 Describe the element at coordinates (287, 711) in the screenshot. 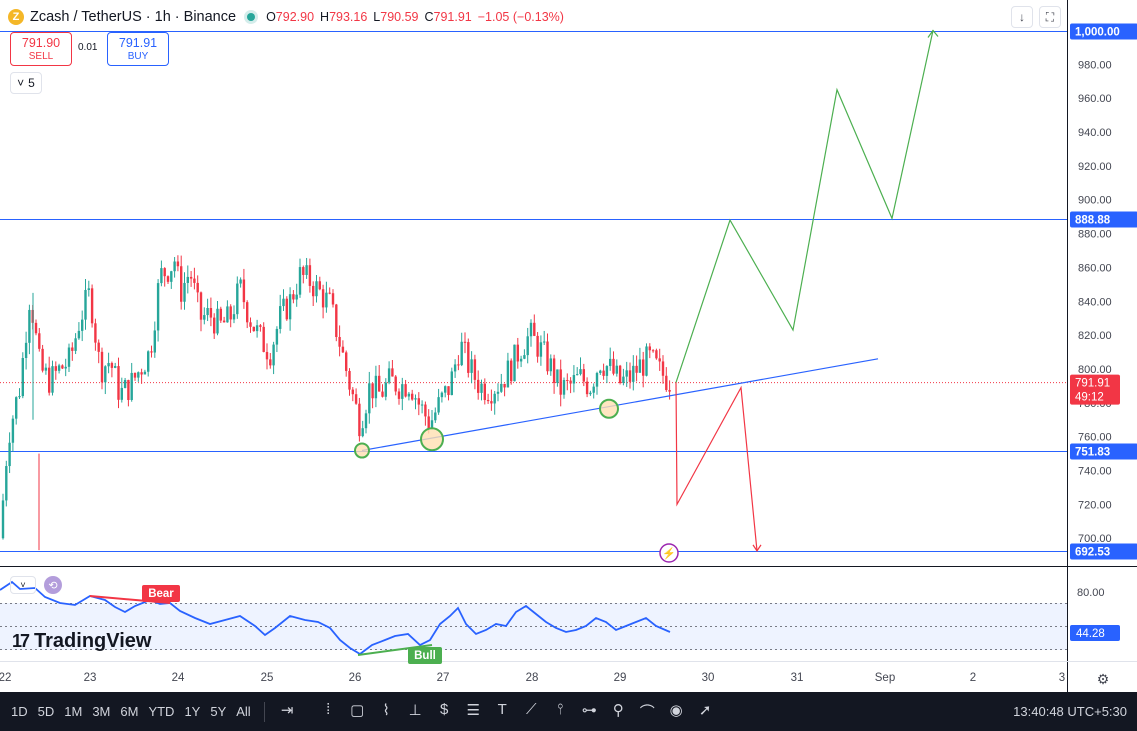

I see `goto-date-icon: ⇥` at that location.